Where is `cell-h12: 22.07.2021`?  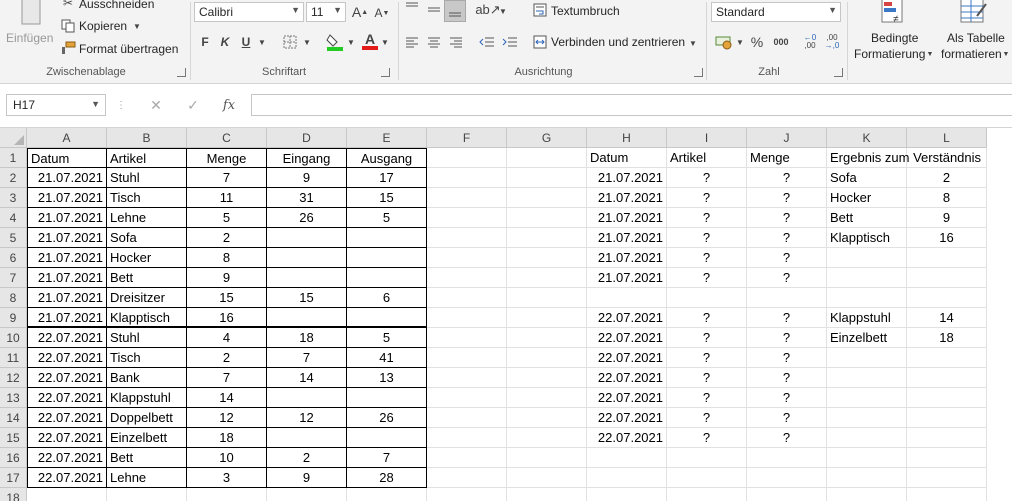
cell-h12: 22.07.2021 is located at coordinates (627, 378).